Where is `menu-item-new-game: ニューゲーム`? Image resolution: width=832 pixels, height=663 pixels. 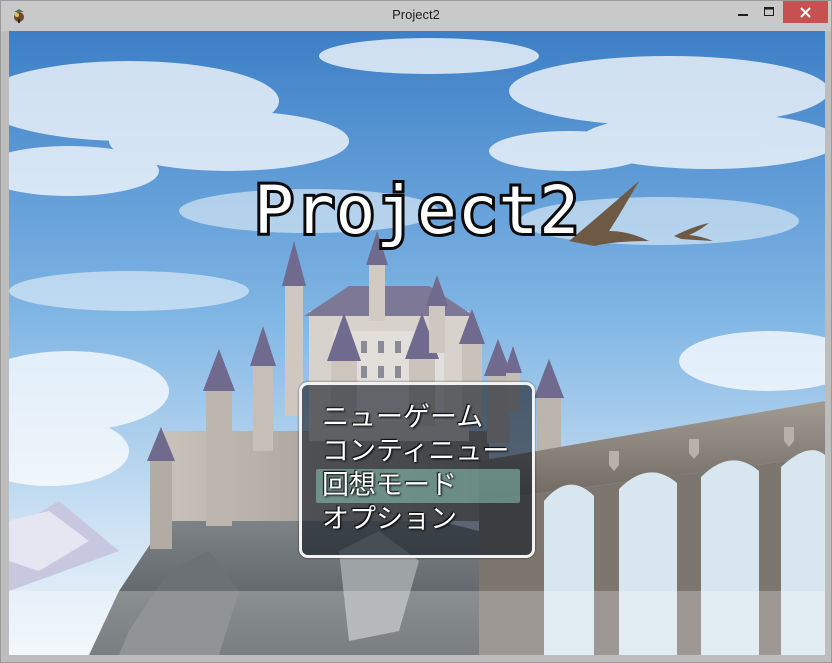 menu-item-new-game: ニューゲーム is located at coordinates (418, 418).